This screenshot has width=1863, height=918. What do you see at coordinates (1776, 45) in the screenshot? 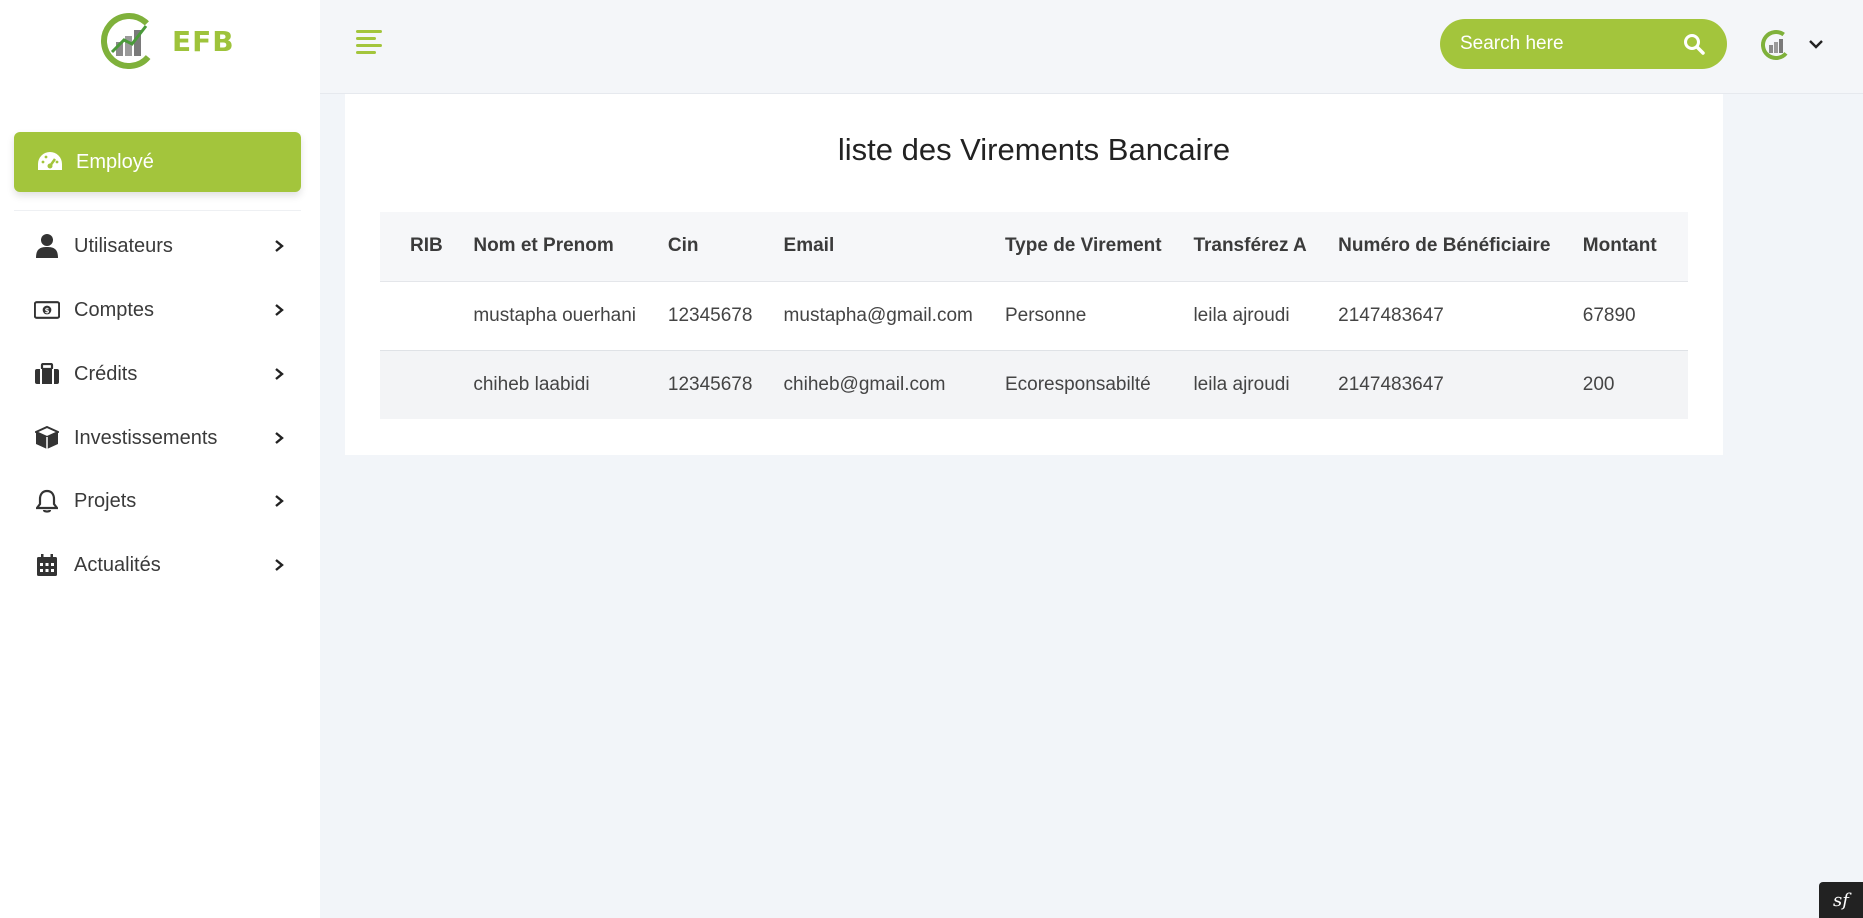
I see `user-avatar` at bounding box center [1776, 45].